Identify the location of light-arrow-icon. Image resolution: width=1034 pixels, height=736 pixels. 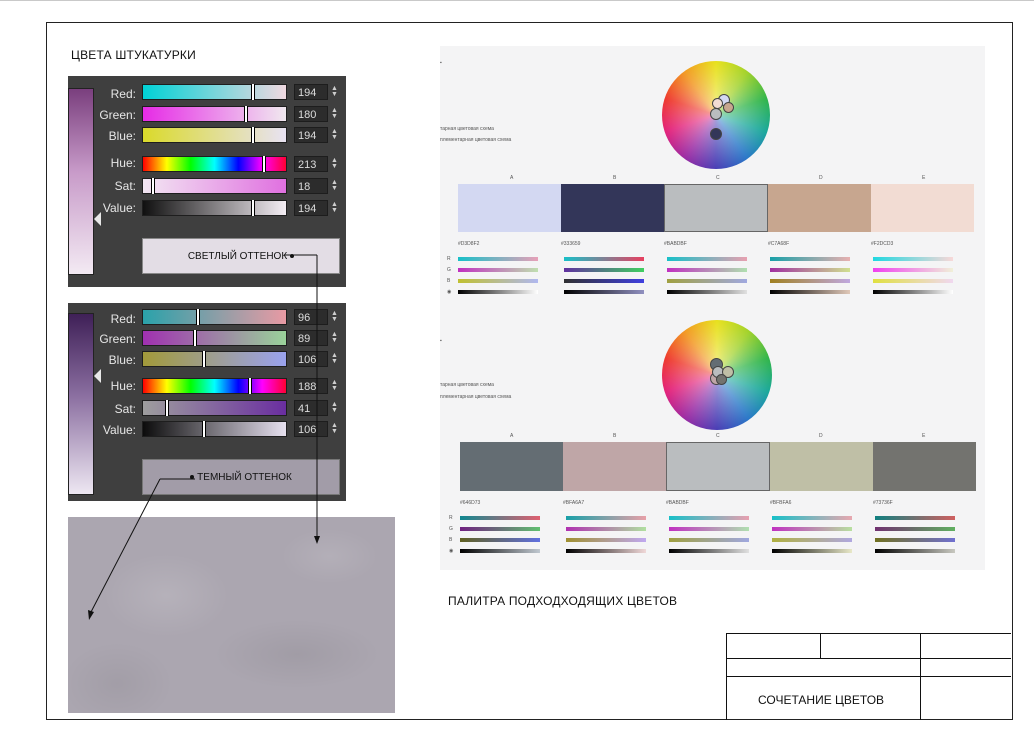
(317, 540).